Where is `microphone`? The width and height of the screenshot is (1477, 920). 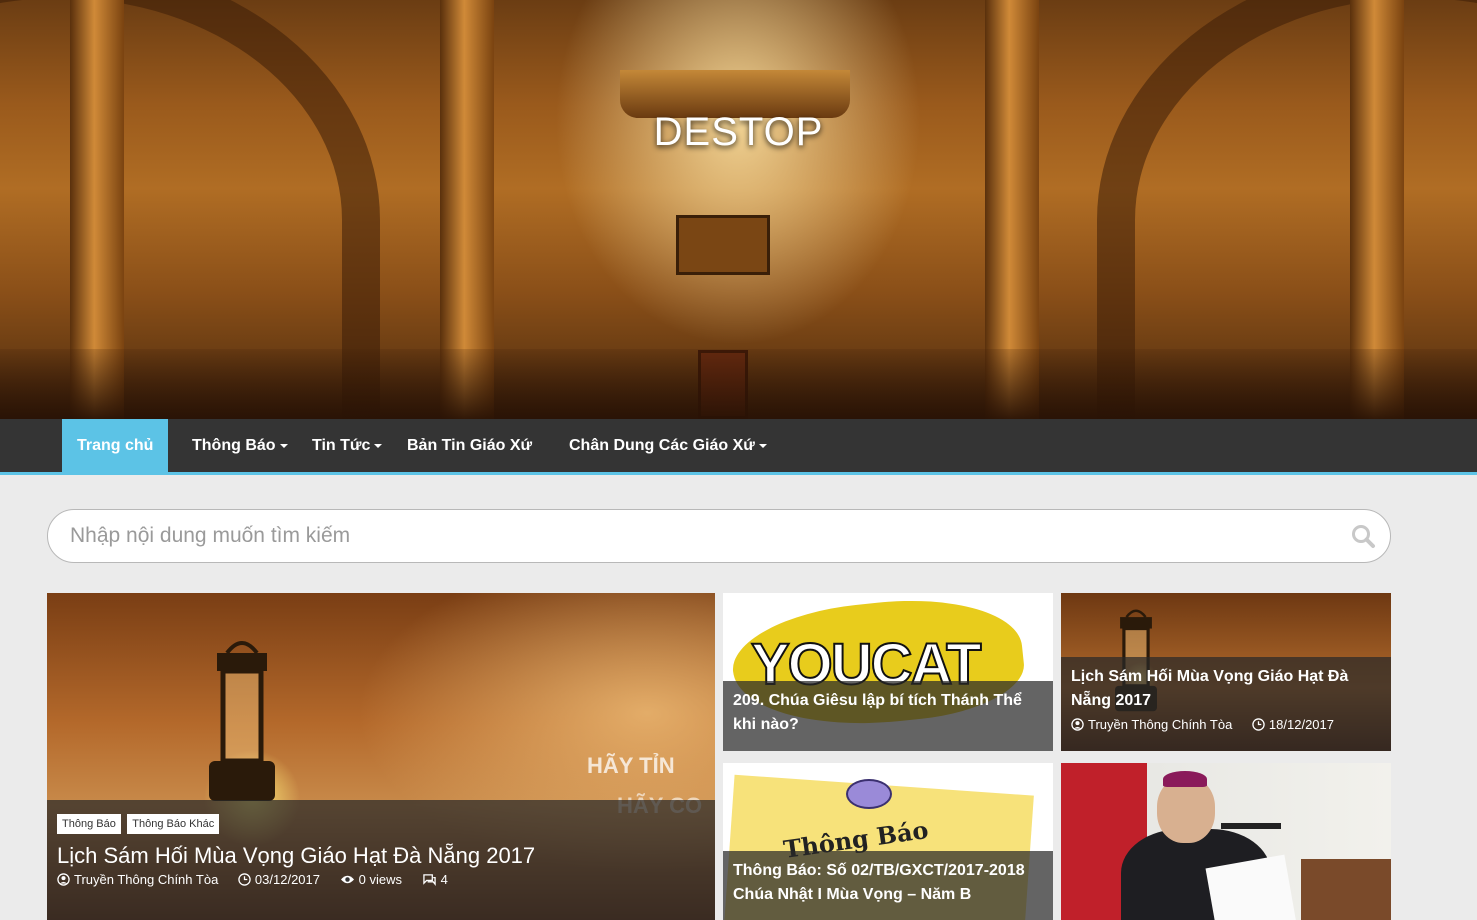
microphone is located at coordinates (1251, 826).